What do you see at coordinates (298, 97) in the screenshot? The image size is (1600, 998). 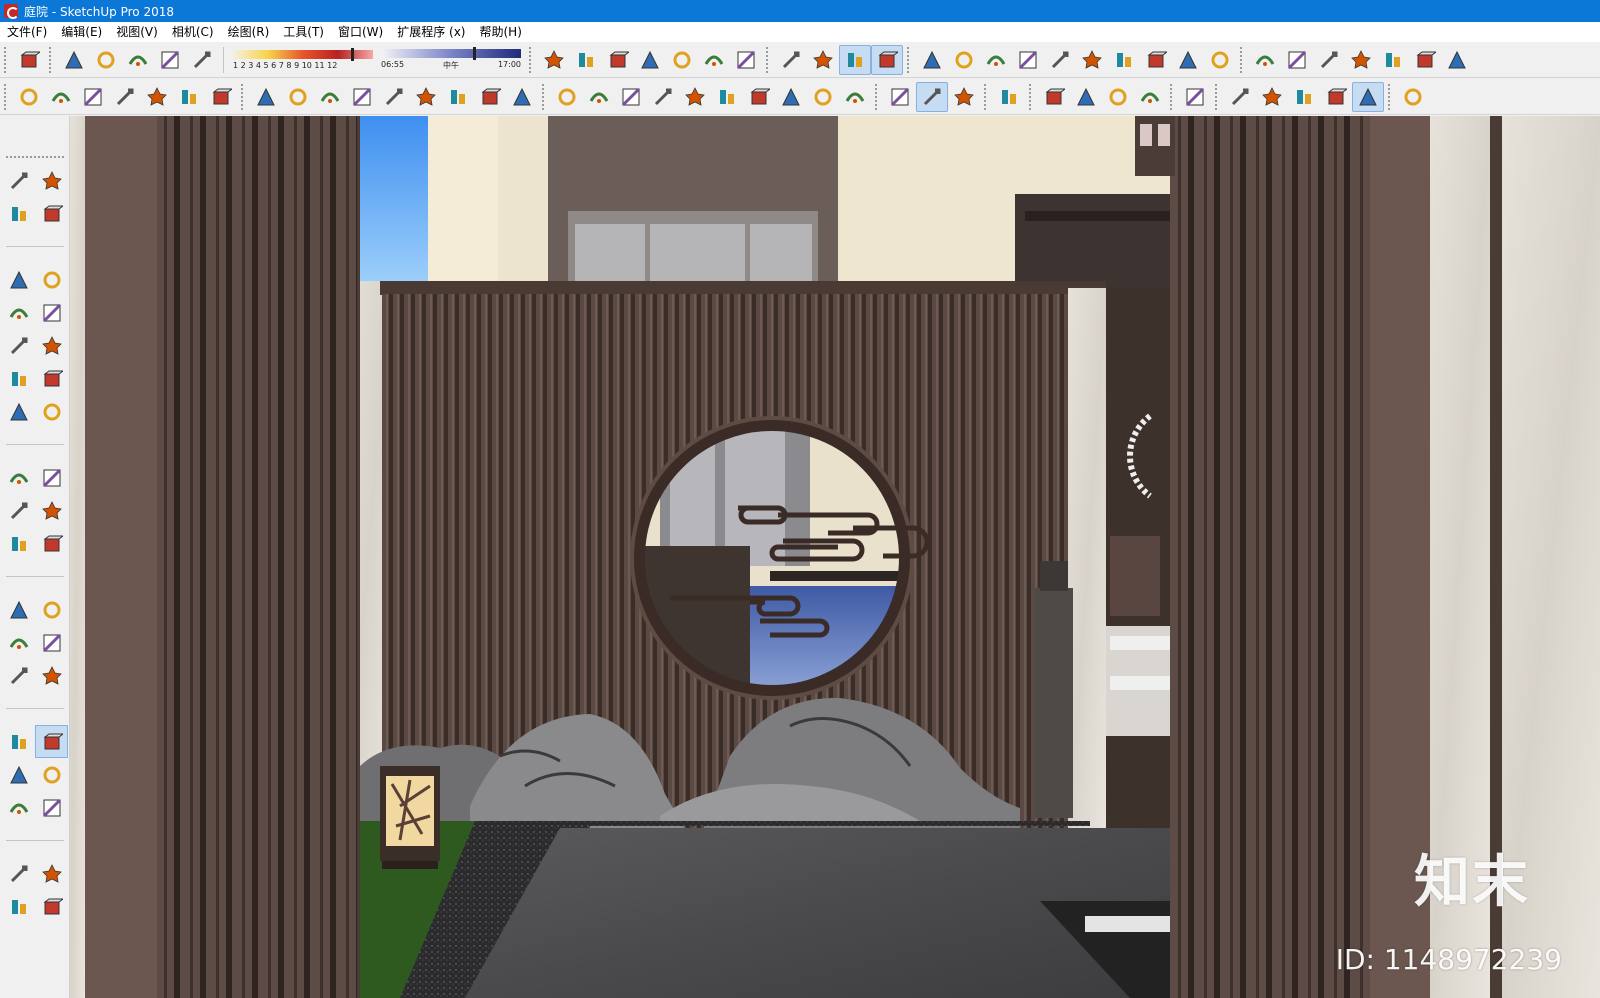 I see `bezier-button` at bounding box center [298, 97].